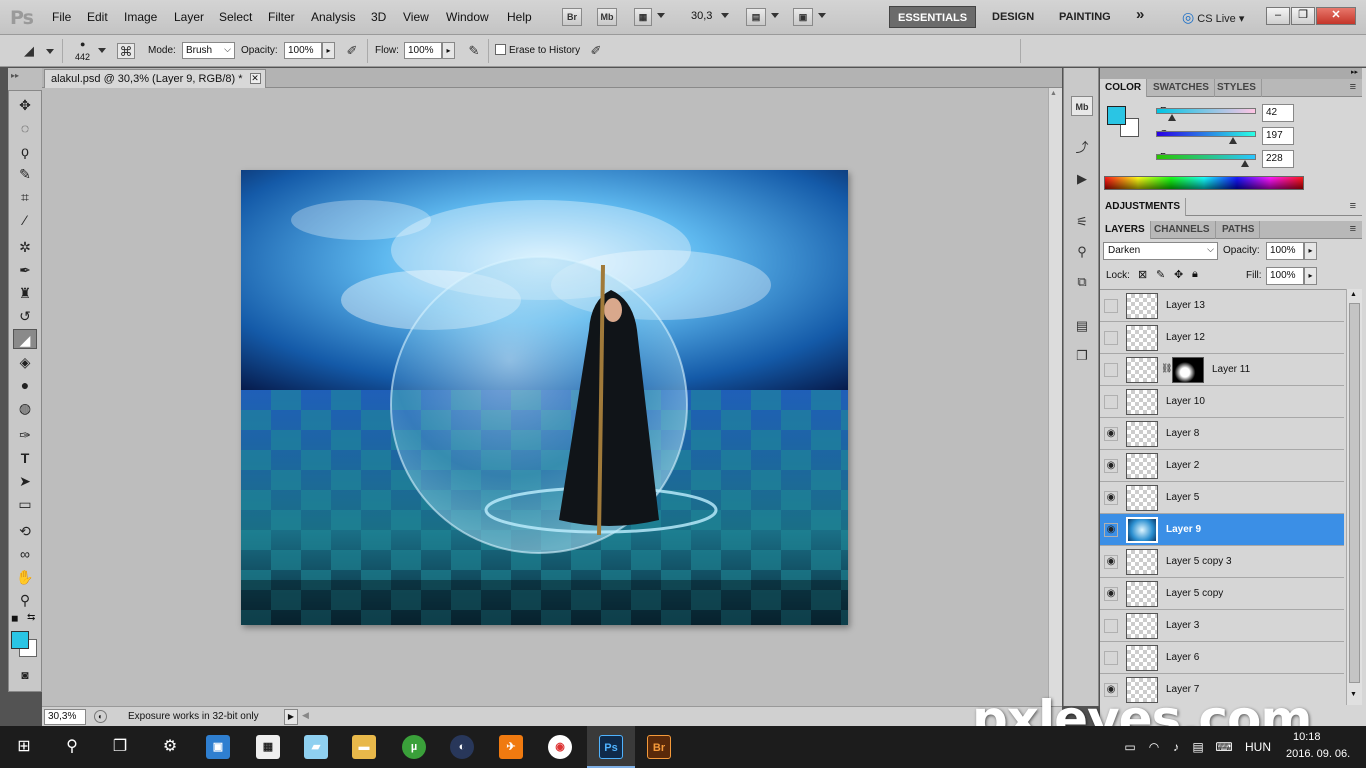 The width and height of the screenshot is (1366, 768). What do you see at coordinates (218, 747) in the screenshot?
I see `control-panel-icon: ▣` at bounding box center [218, 747].